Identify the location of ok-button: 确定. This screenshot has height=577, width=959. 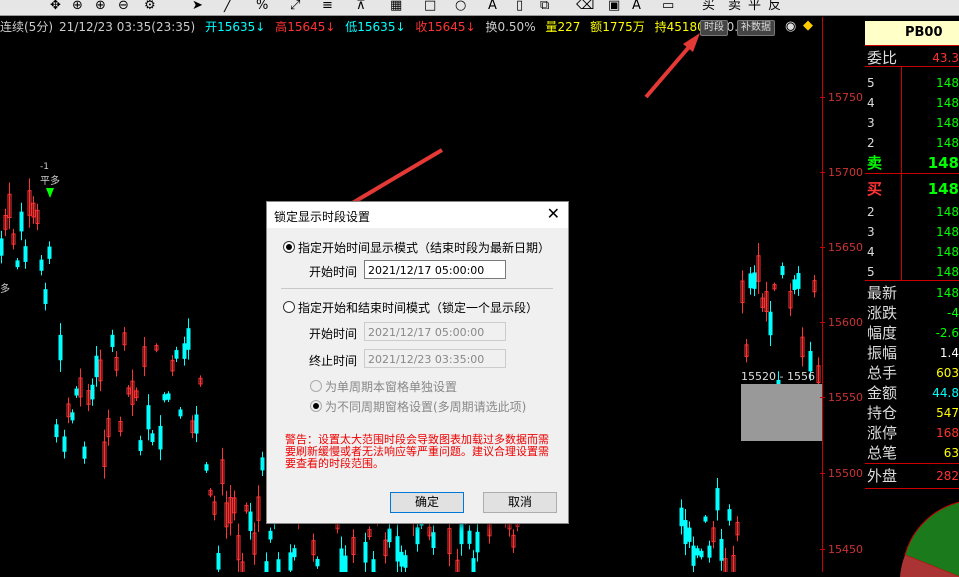
(427, 502).